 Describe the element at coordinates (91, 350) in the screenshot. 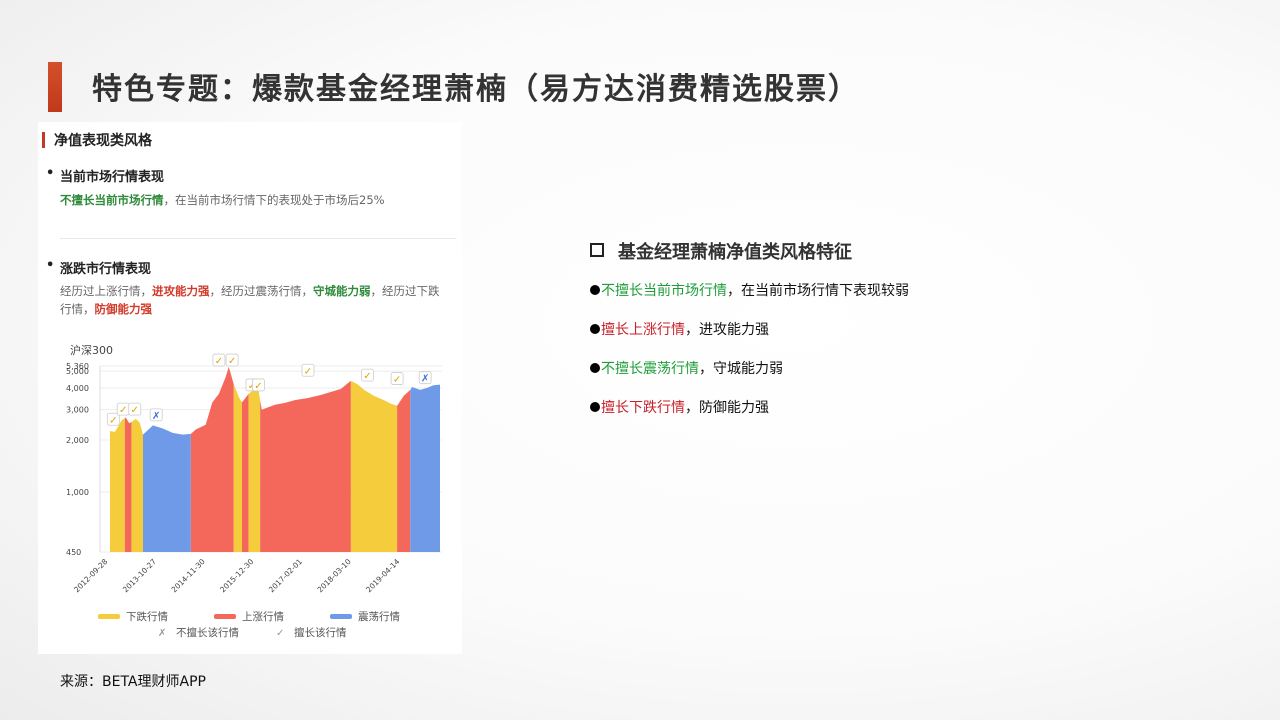

I see `index-label: 沪深300` at that location.